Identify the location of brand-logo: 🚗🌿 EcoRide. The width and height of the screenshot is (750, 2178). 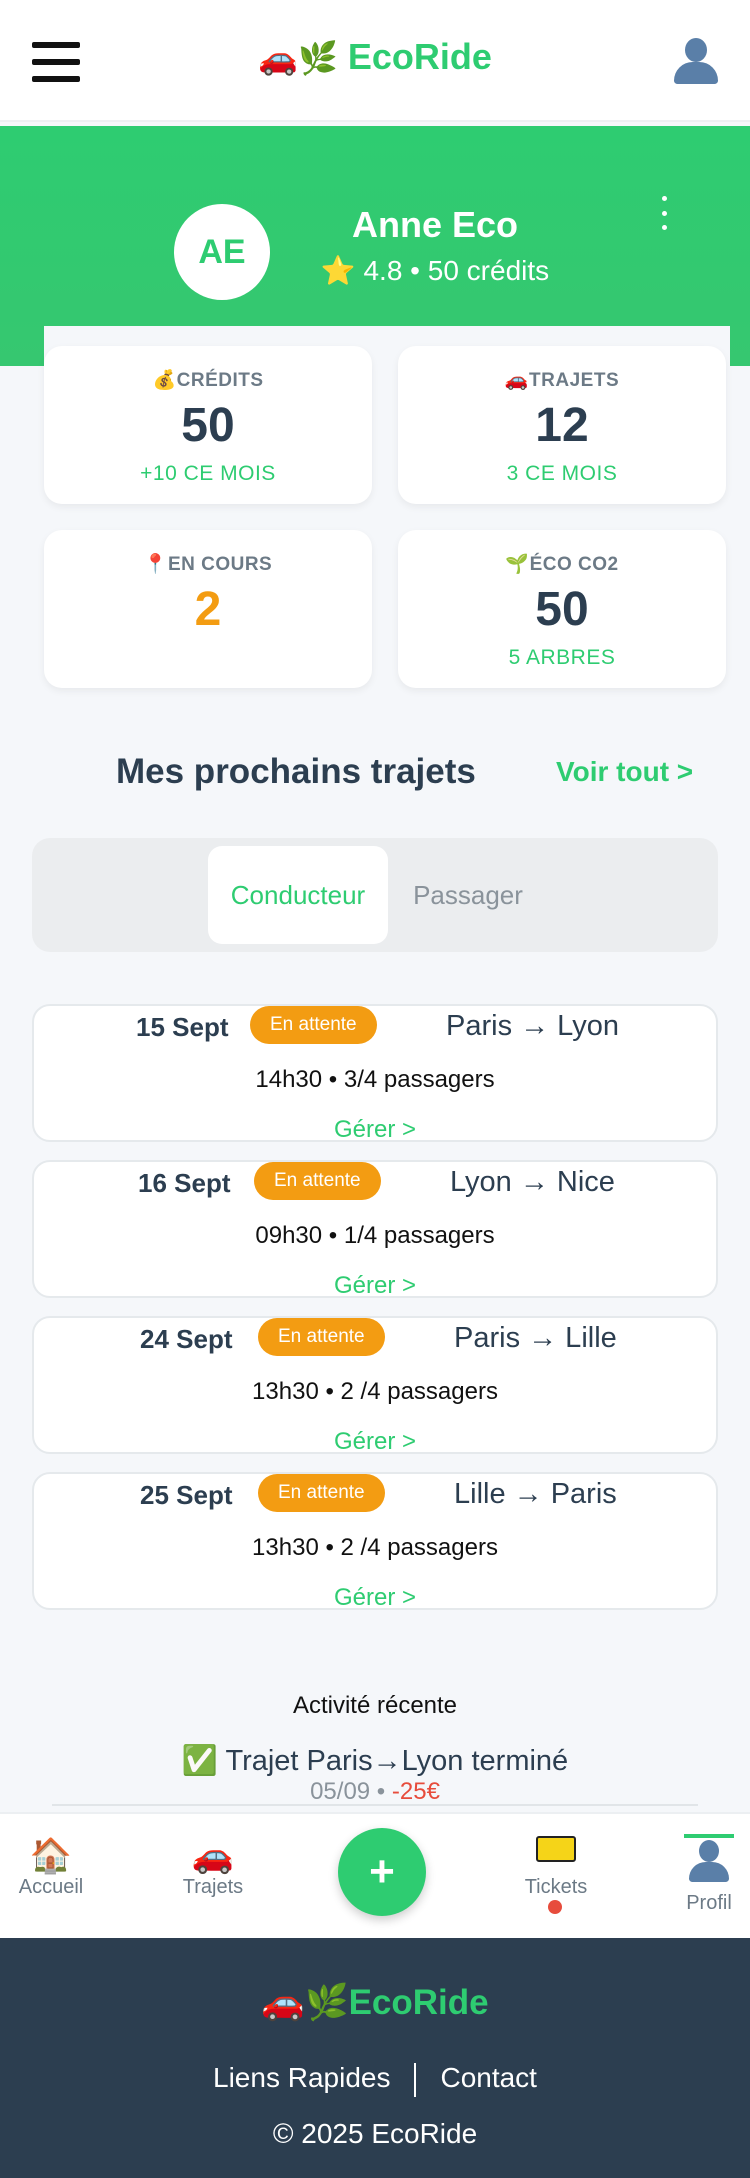
(375, 57).